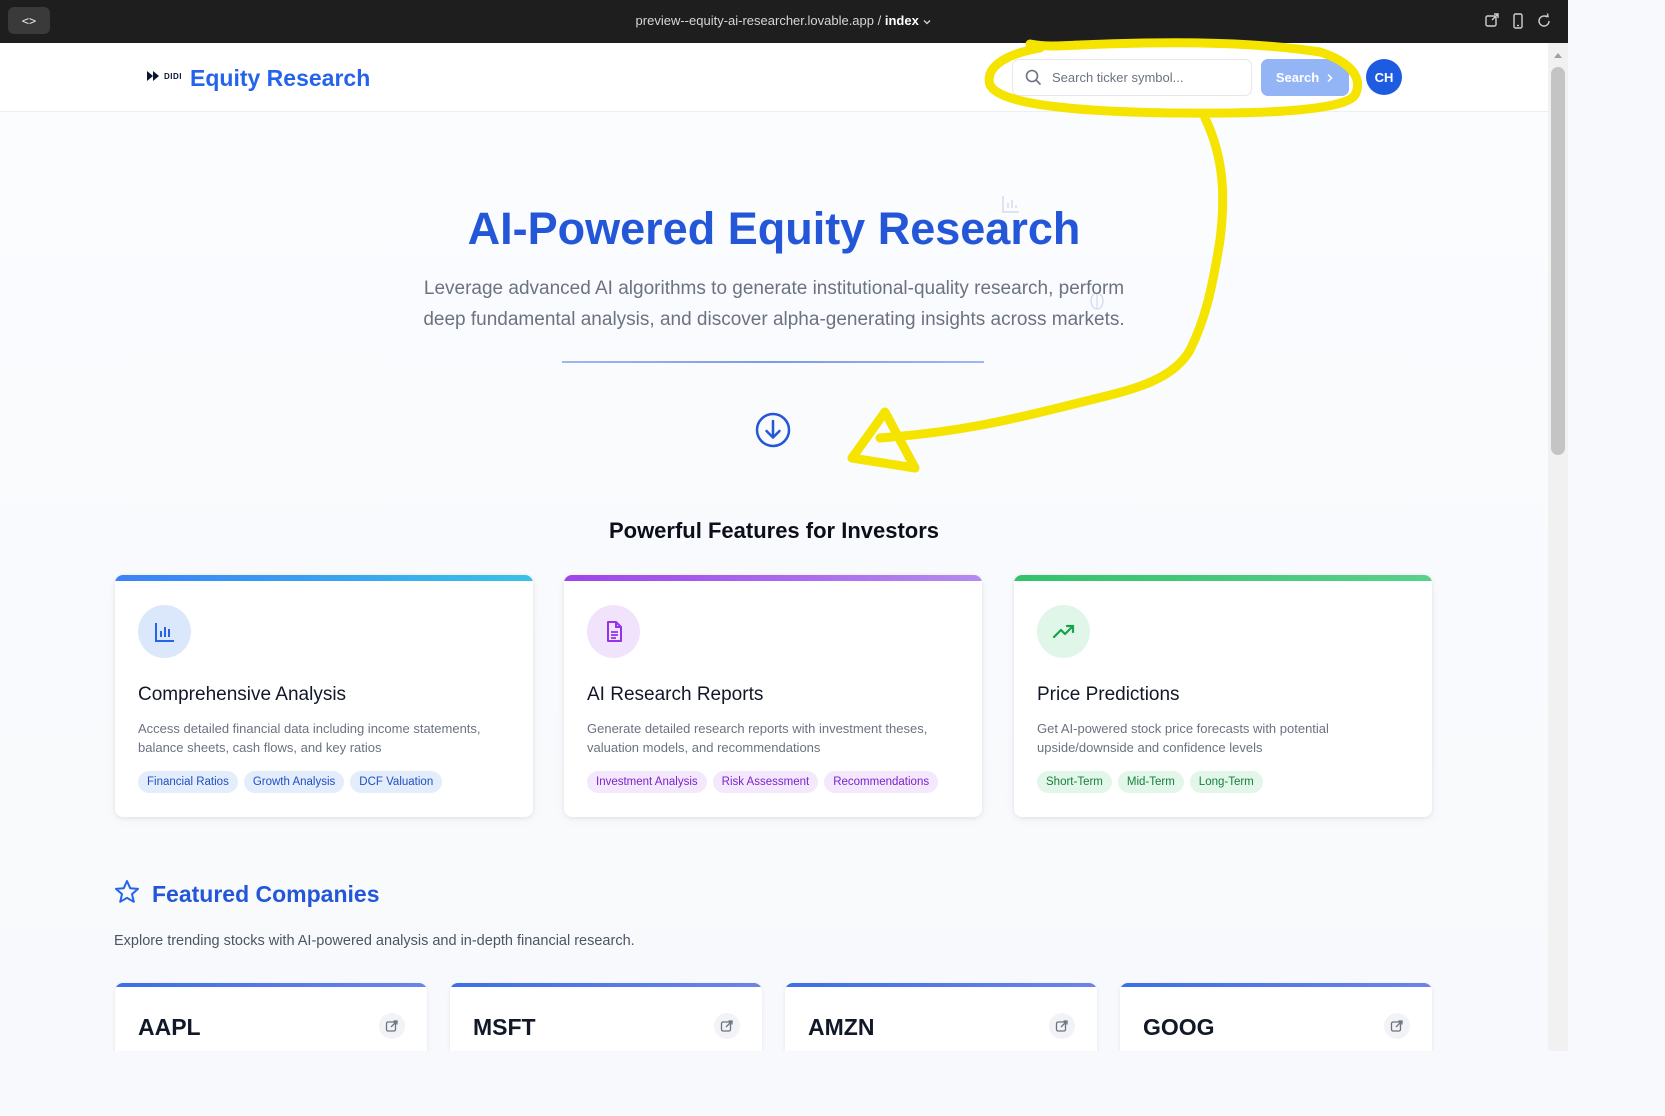 Image resolution: width=1665 pixels, height=1116 pixels. Describe the element at coordinates (1226, 782) in the screenshot. I see `feature-tag: Long-Term` at that location.